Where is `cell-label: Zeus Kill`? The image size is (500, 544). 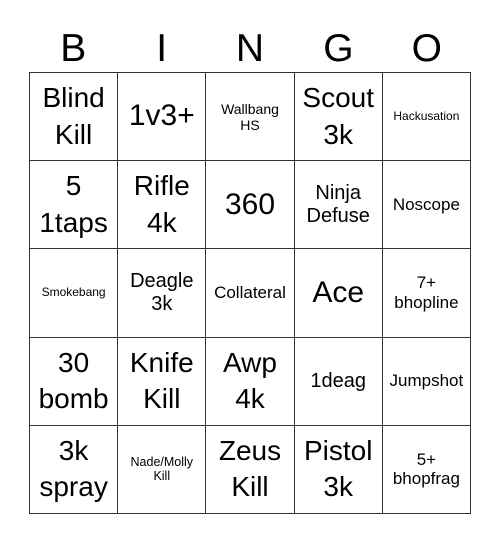 cell-label: Zeus Kill is located at coordinates (250, 469).